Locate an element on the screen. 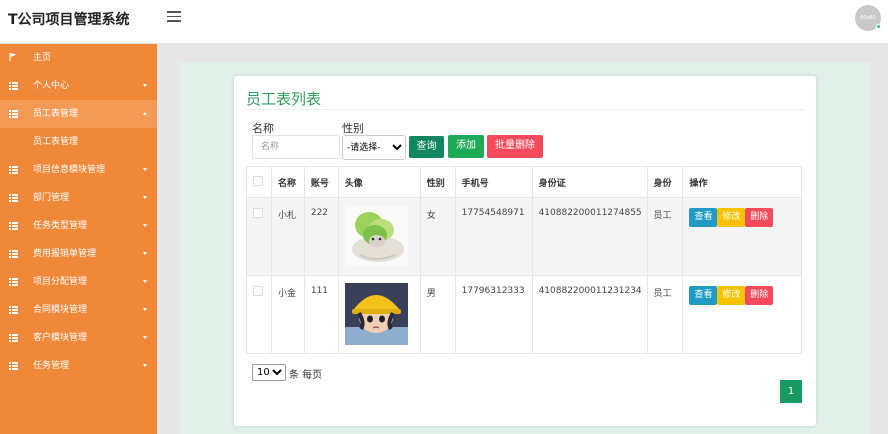 The height and width of the screenshot is (434, 888). cell-phone: 17754548971 is located at coordinates (493, 236).